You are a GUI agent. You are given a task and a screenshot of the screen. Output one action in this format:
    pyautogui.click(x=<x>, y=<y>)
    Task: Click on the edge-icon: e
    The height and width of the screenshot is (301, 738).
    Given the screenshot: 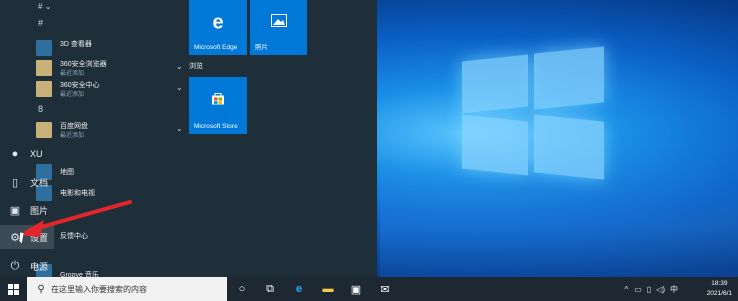 What is the action you would take?
    pyautogui.click(x=218, y=22)
    